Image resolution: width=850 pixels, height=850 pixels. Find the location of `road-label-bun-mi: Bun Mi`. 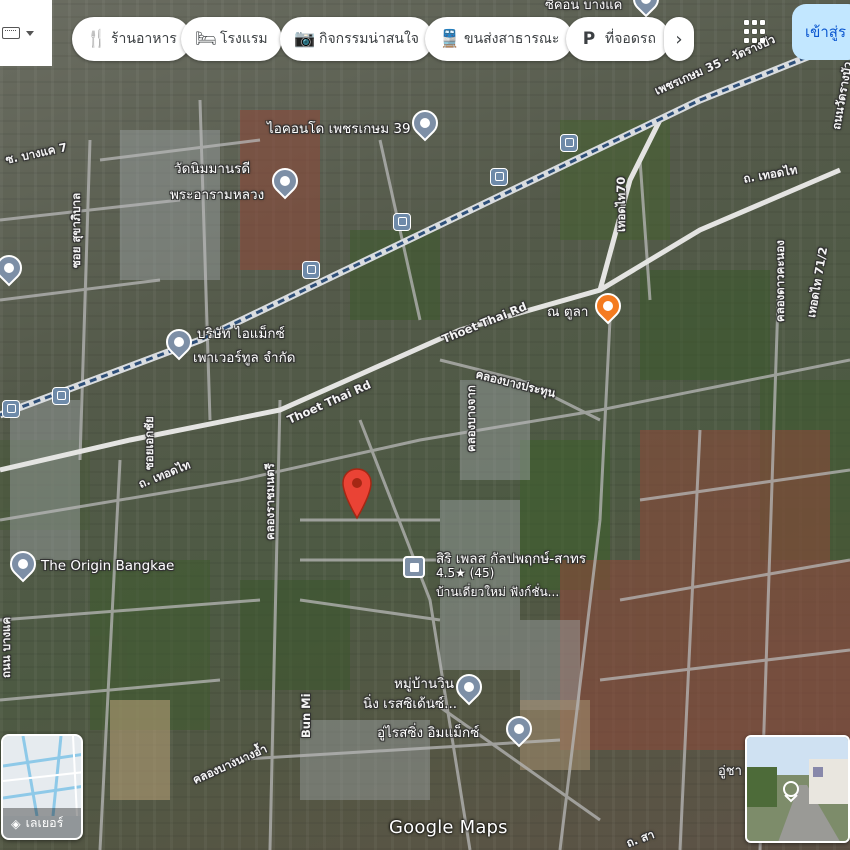

road-label-bun-mi: Bun Mi is located at coordinates (306, 715).